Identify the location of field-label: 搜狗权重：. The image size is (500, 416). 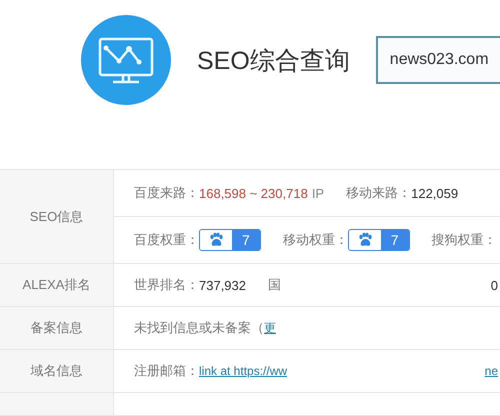
(464, 240).